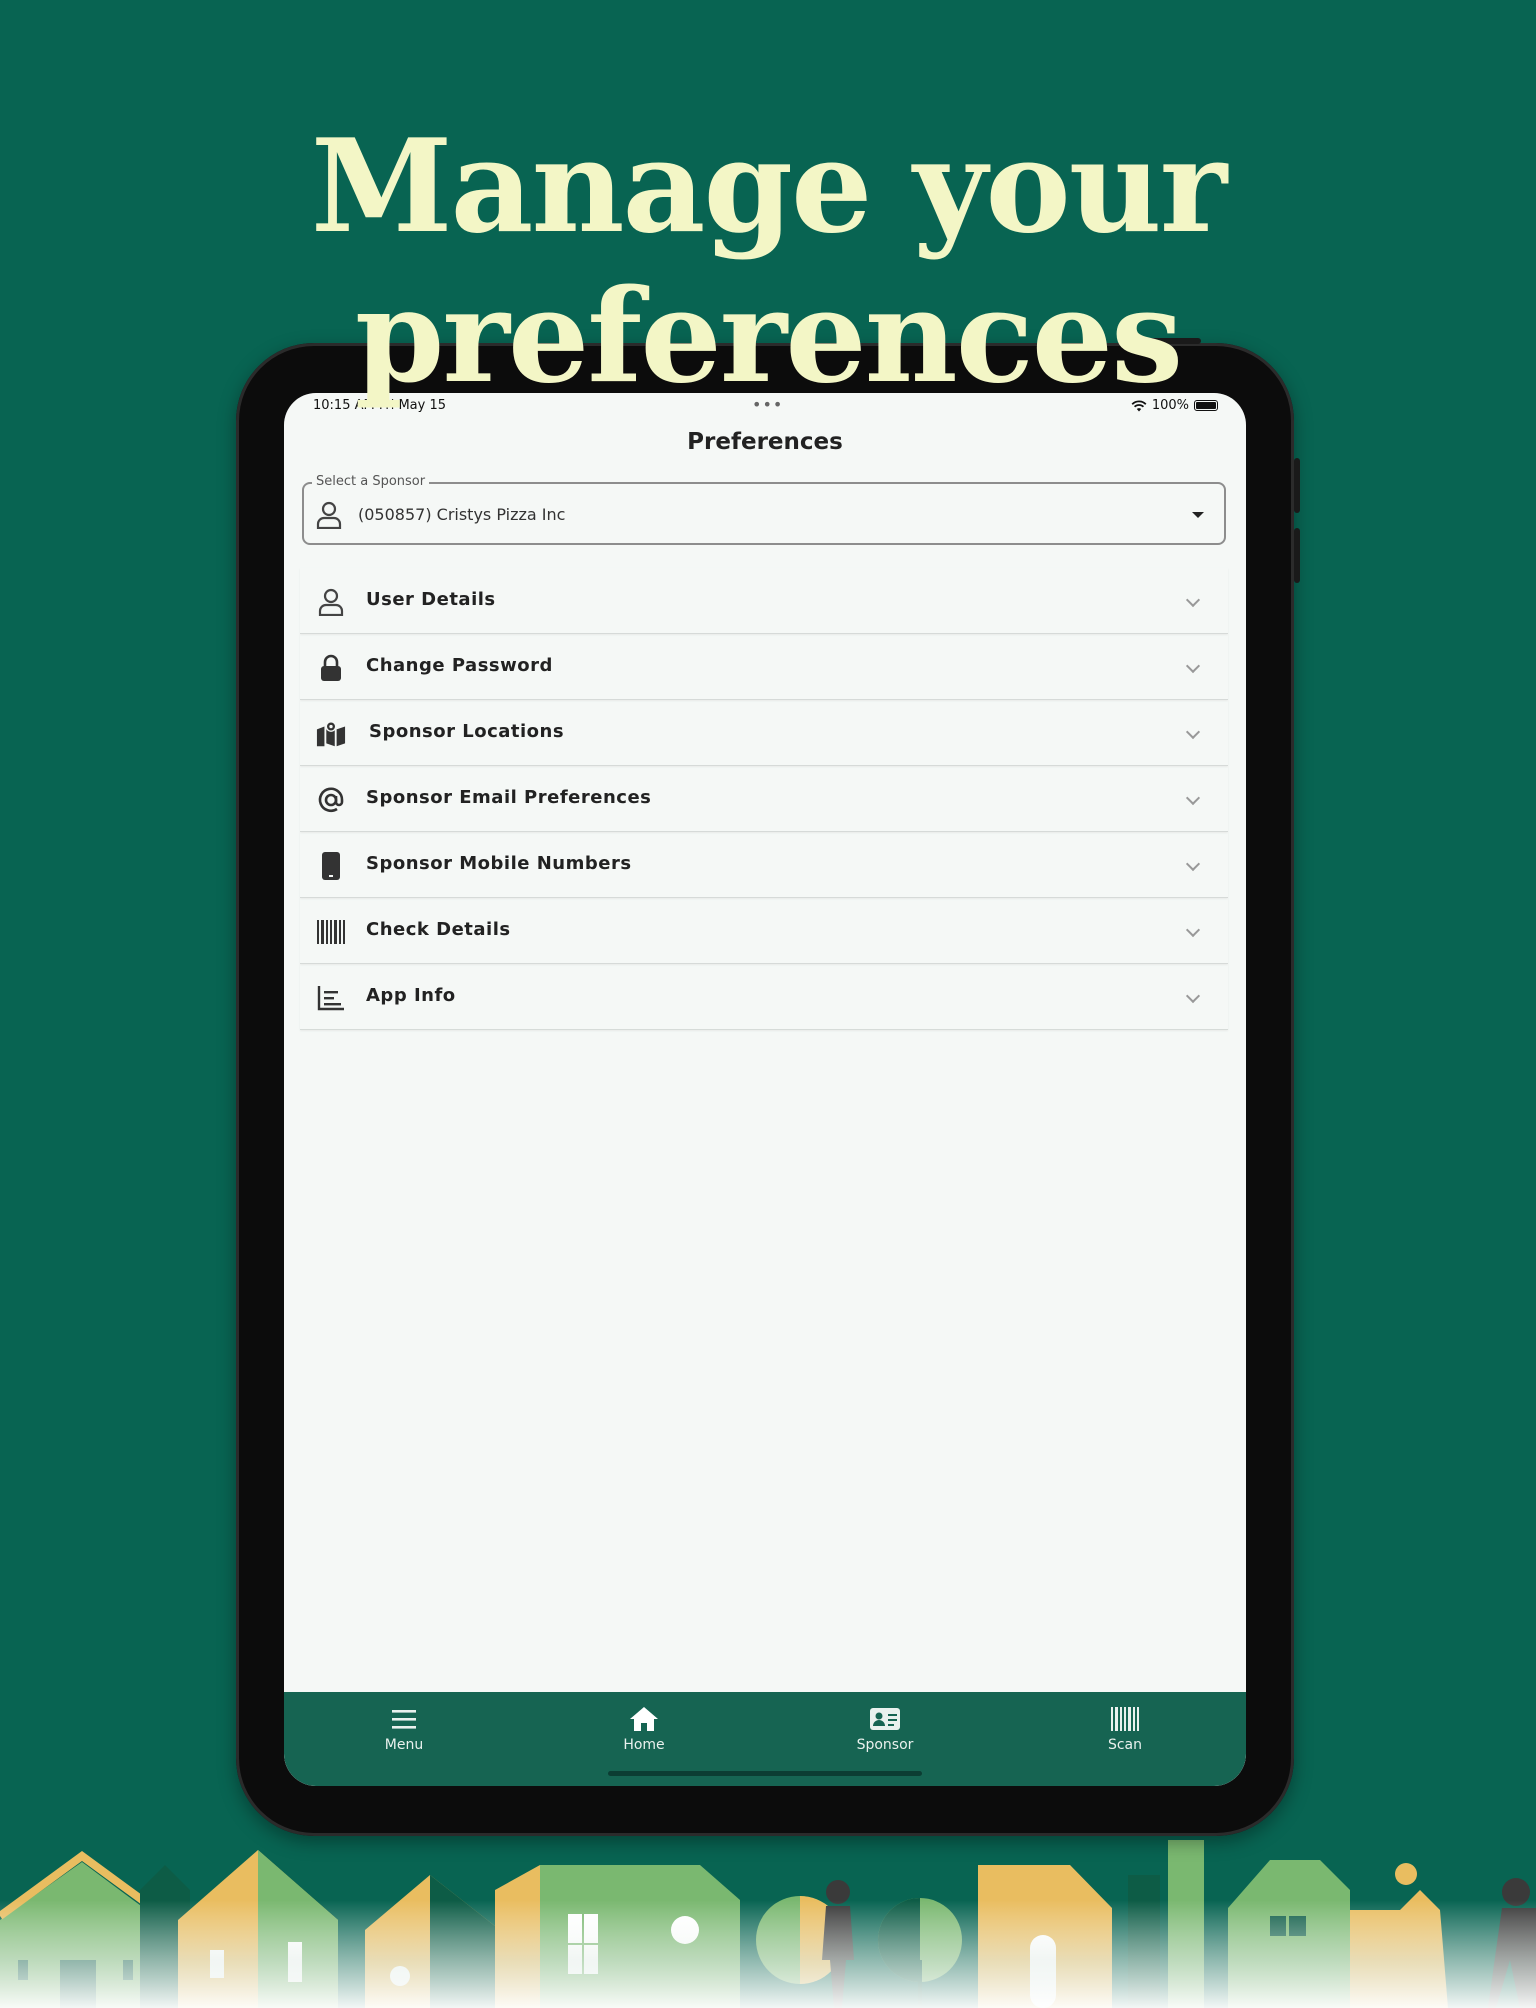 The height and width of the screenshot is (2008, 1536). I want to click on section-label: Check Details, so click(438, 929).